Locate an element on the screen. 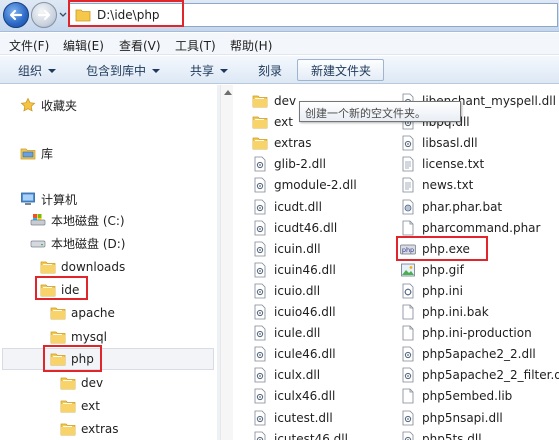 The height and width of the screenshot is (440, 559). file-item: libsasl.dll is located at coordinates (439, 143).